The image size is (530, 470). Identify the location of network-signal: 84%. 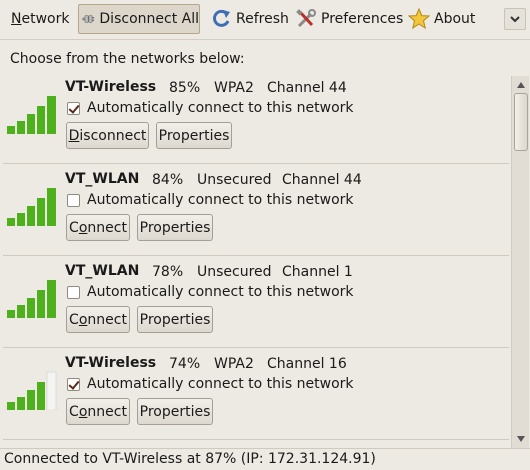
(168, 180).